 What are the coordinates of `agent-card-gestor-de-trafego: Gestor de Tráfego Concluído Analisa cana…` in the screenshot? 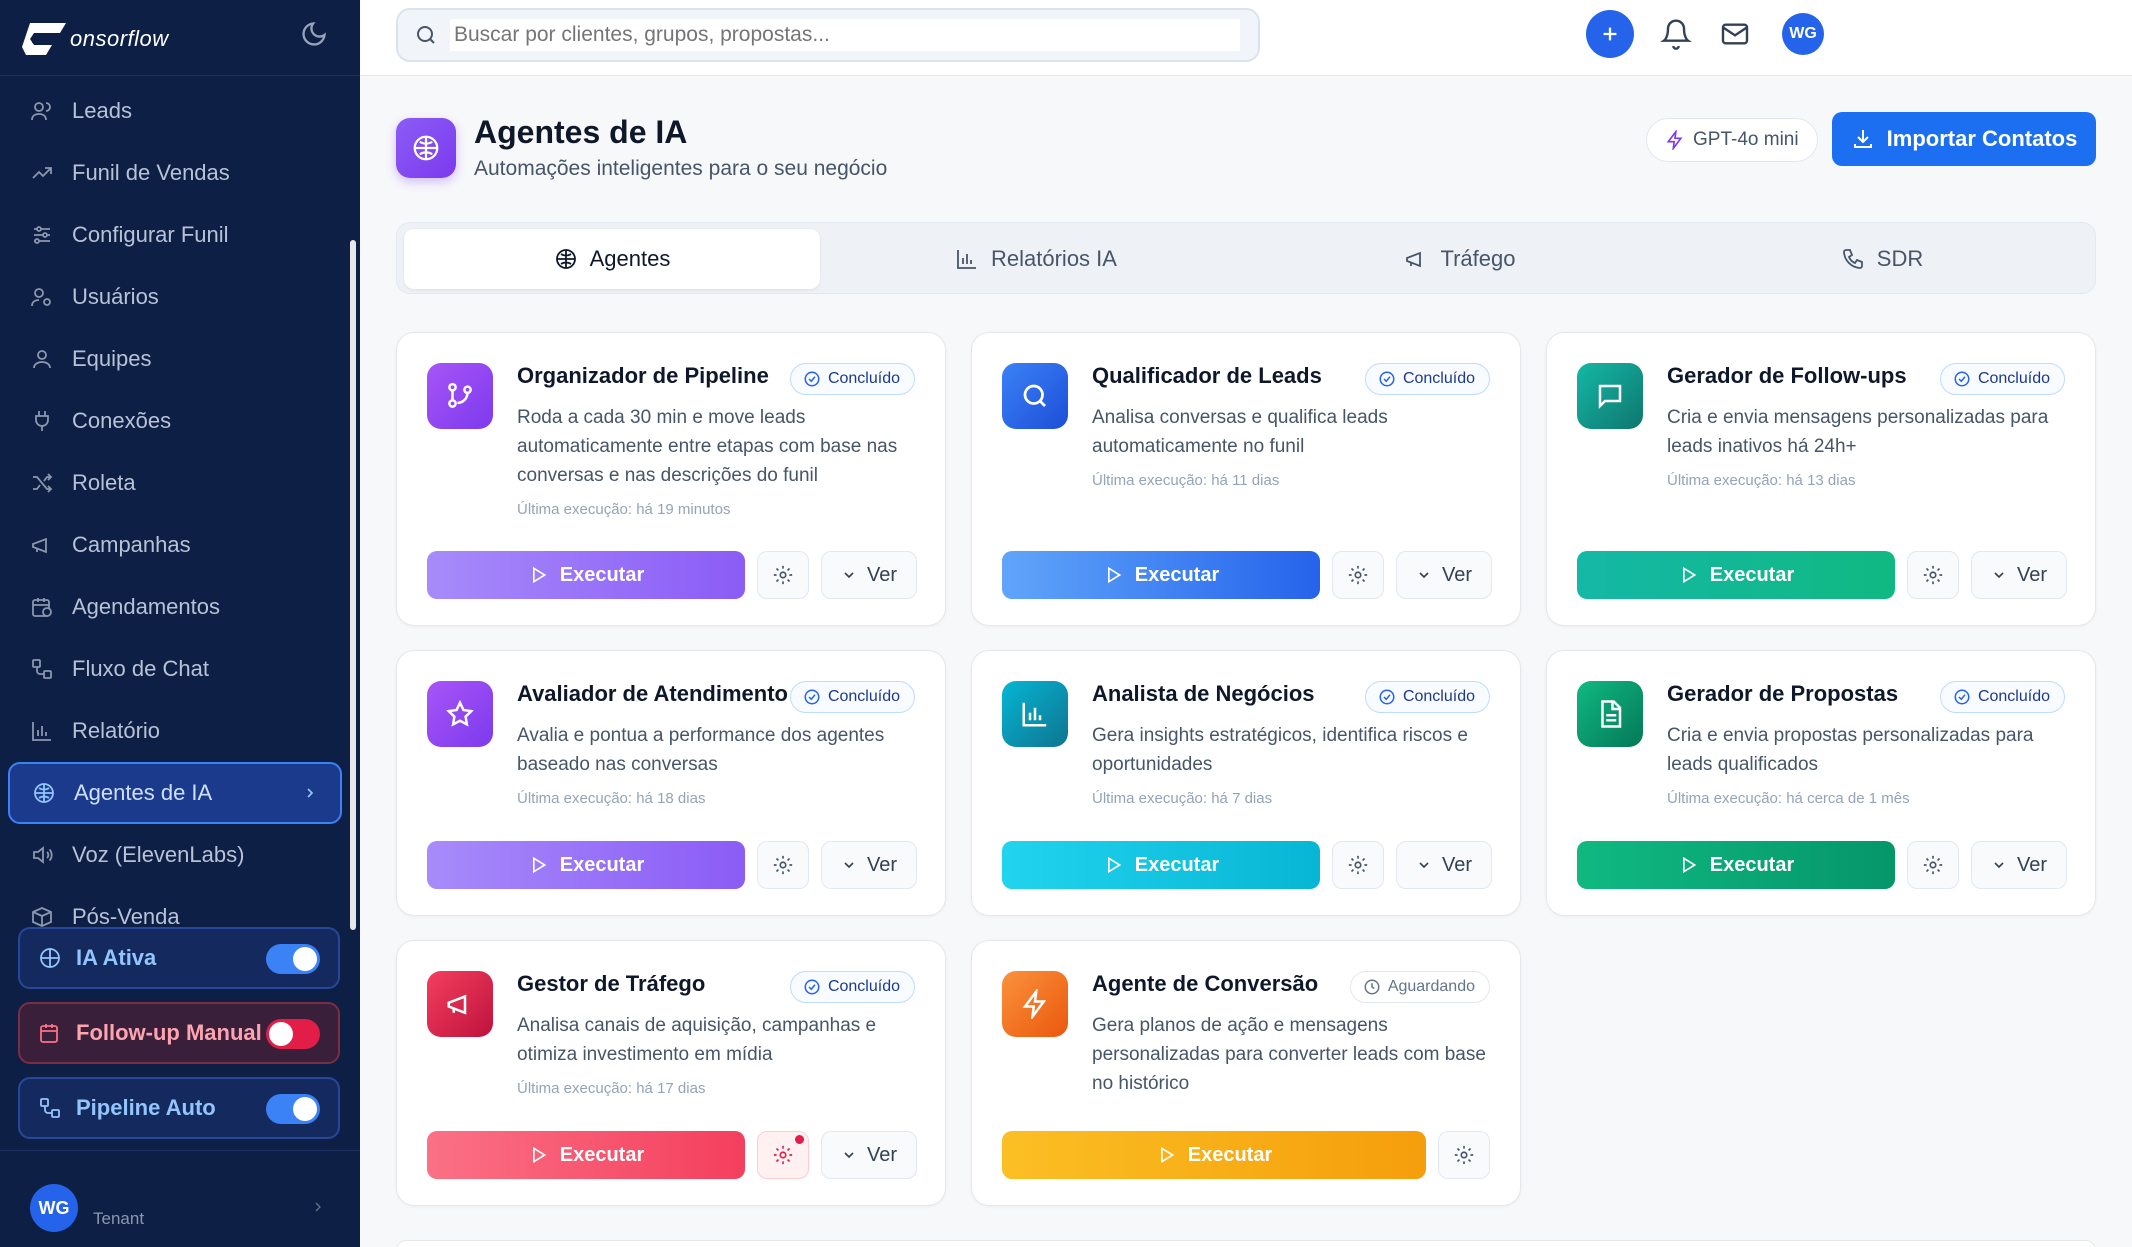 It's located at (671, 1073).